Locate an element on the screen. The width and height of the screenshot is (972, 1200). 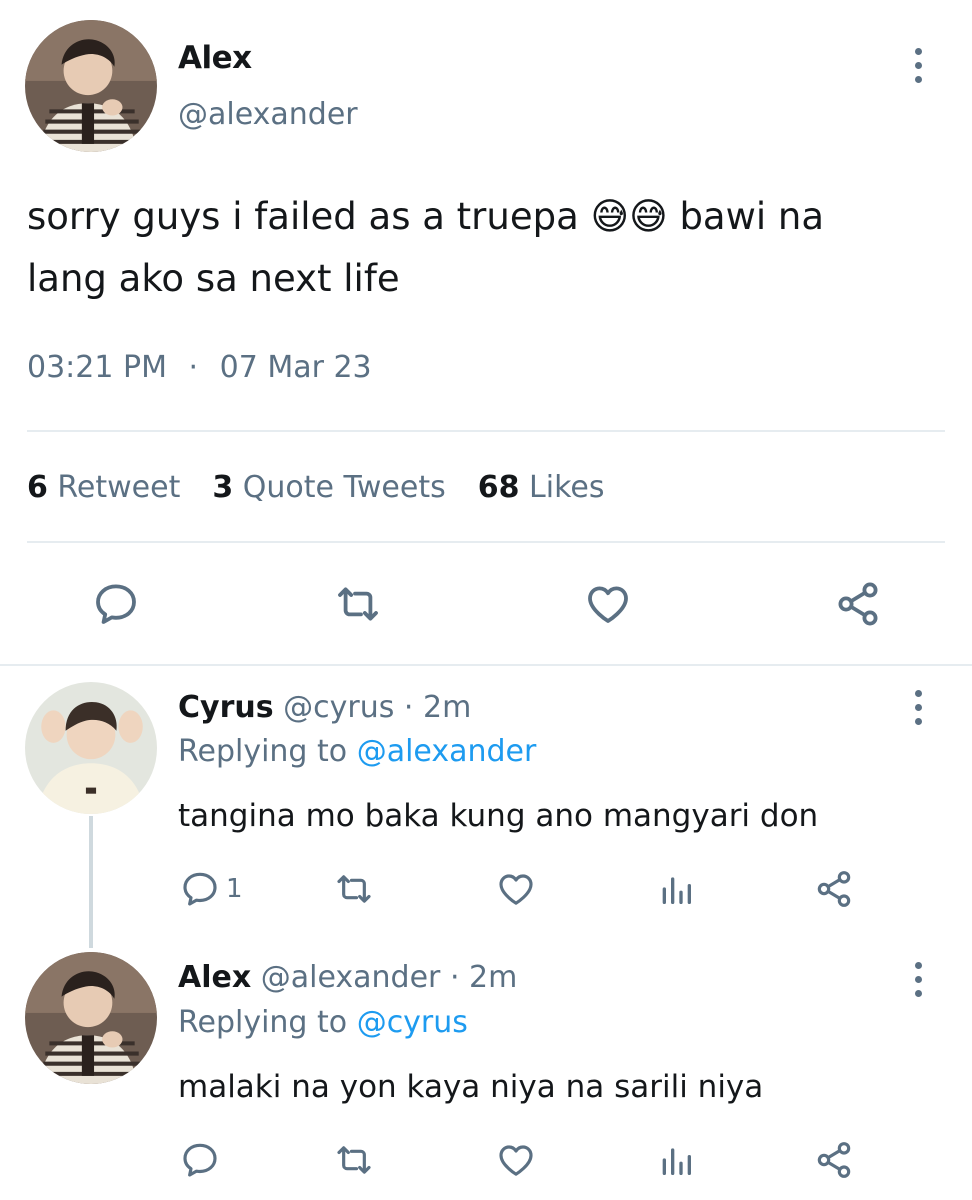
likes-label: Likes is located at coordinates (567, 487).